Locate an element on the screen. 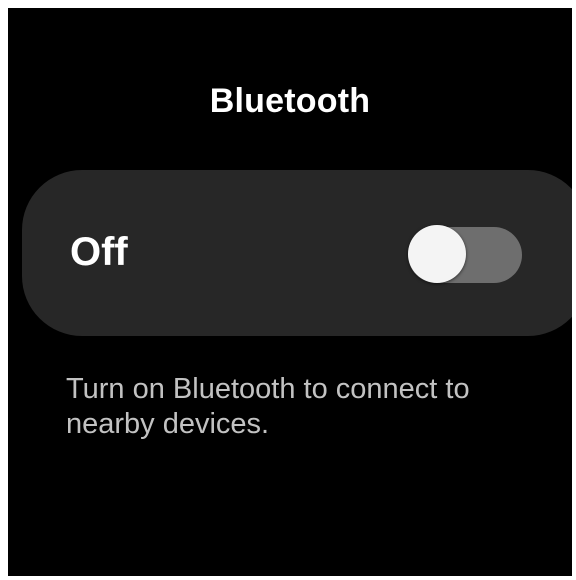 Image resolution: width=576 pixels, height=580 pixels. page-title: Bluetooth is located at coordinates (290, 101).